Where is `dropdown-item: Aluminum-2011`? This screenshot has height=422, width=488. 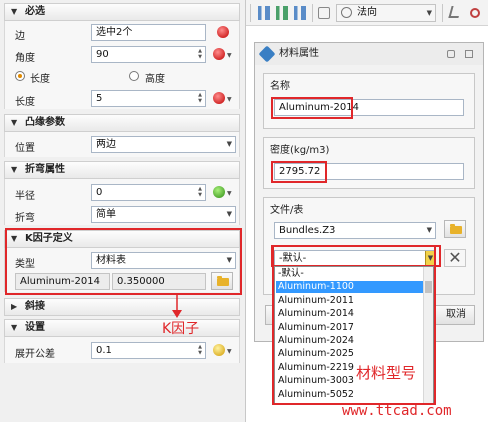 dropdown-item: Aluminum-2011 is located at coordinates (350, 301).